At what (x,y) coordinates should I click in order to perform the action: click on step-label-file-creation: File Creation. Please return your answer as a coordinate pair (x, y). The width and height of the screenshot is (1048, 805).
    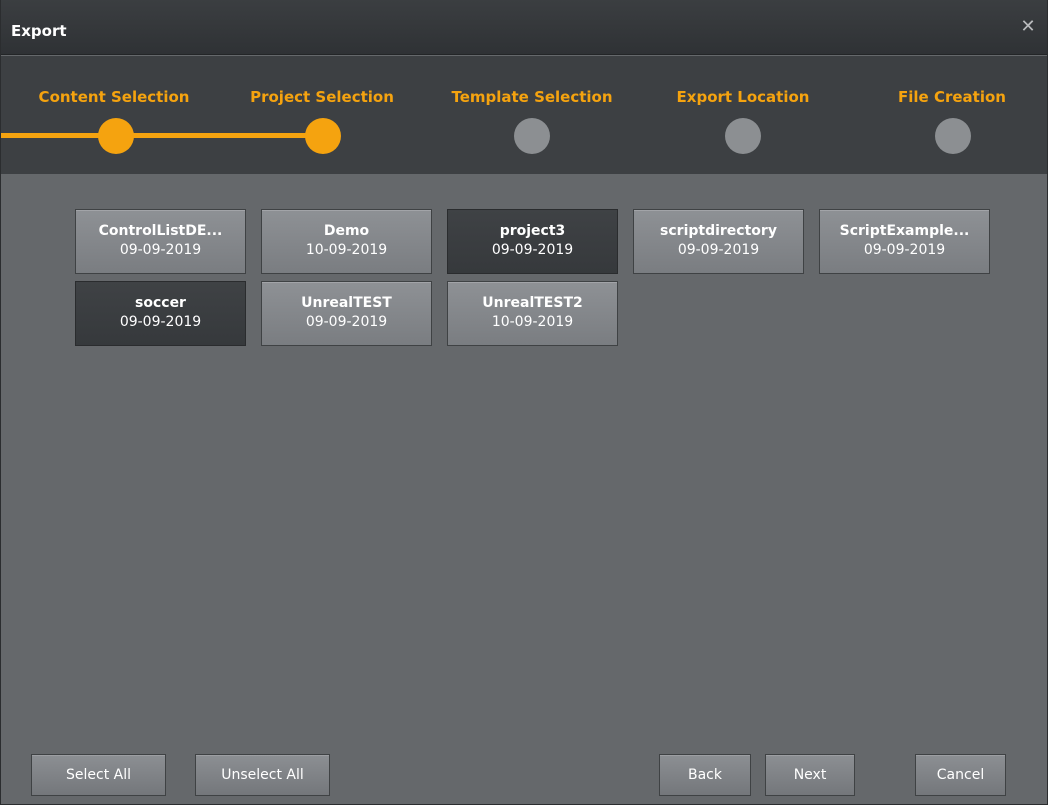
    Looking at the image, I should click on (952, 97).